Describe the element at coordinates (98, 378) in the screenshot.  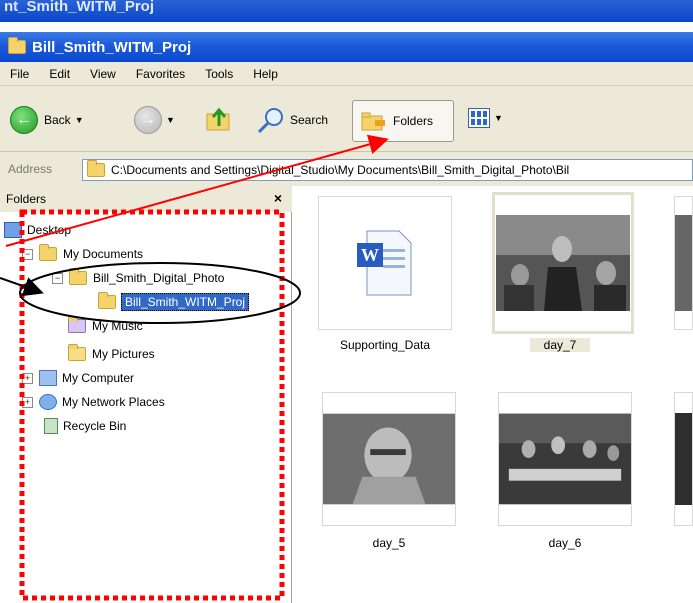
I see `tree-item-label: My Computer` at that location.